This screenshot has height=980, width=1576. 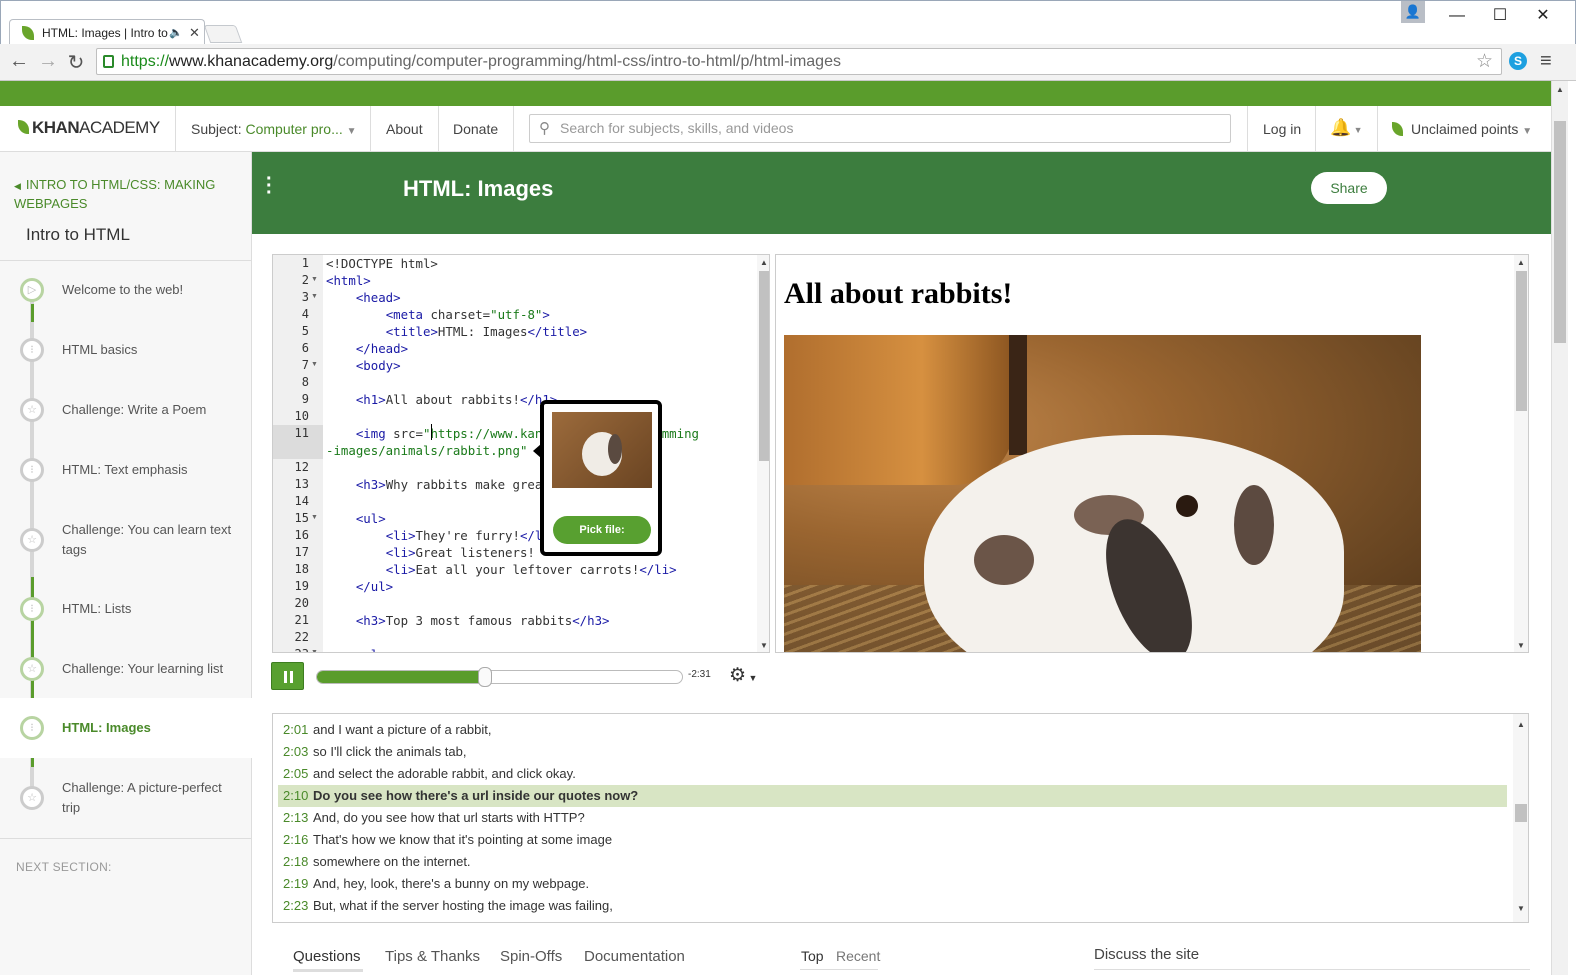 What do you see at coordinates (892, 730) in the screenshot?
I see `transcript-row: 2:01 and I want a picture of a rabbit,` at bounding box center [892, 730].